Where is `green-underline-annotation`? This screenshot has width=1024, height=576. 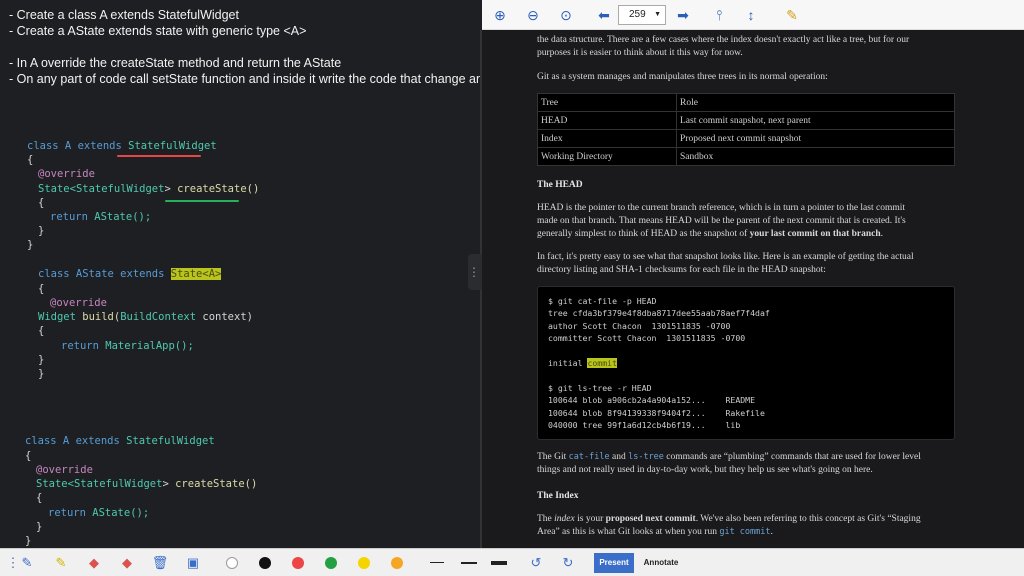 green-underline-annotation is located at coordinates (202, 201).